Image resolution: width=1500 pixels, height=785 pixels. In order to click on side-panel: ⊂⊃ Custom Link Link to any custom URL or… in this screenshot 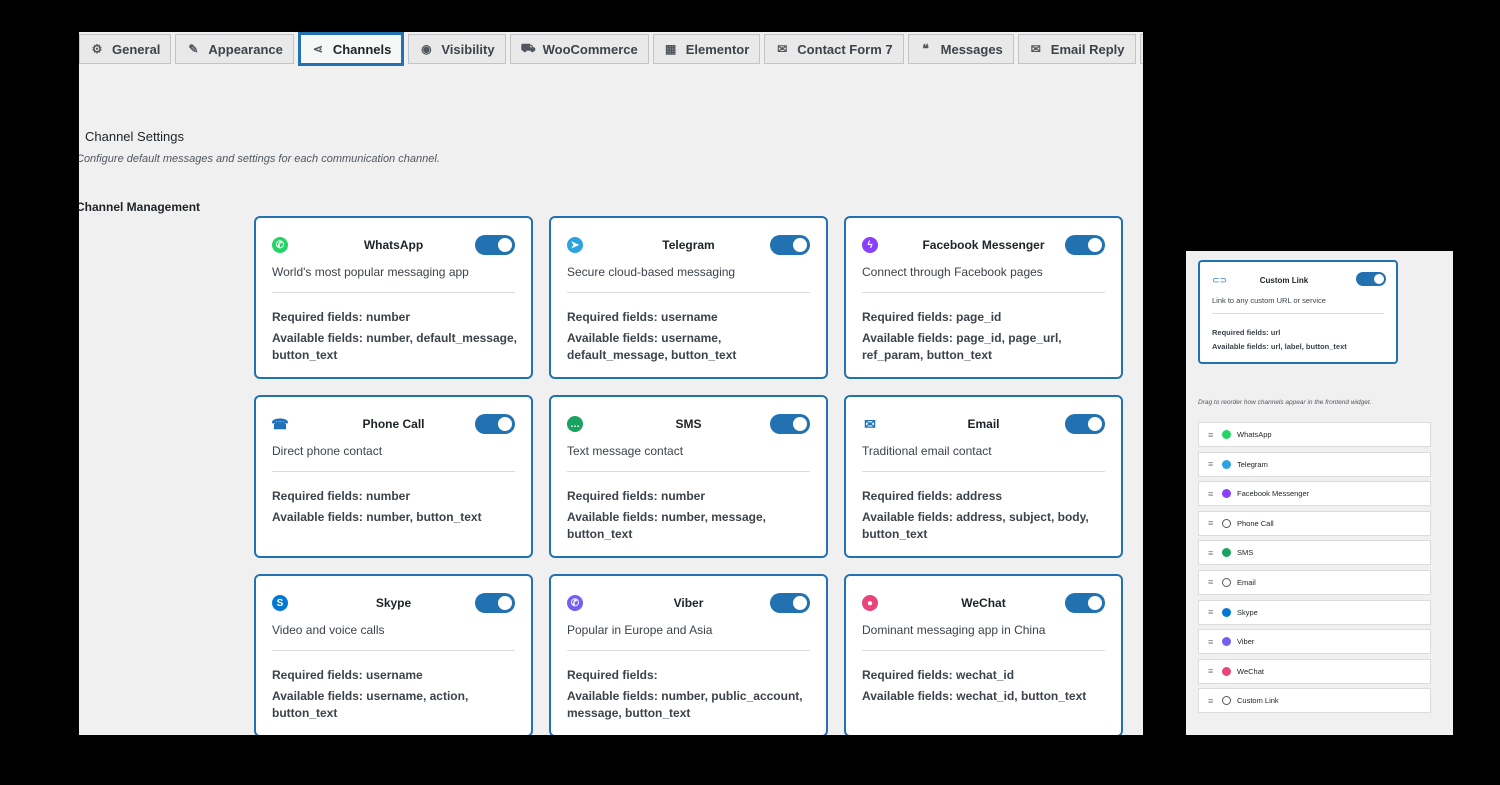, I will do `click(1319, 493)`.